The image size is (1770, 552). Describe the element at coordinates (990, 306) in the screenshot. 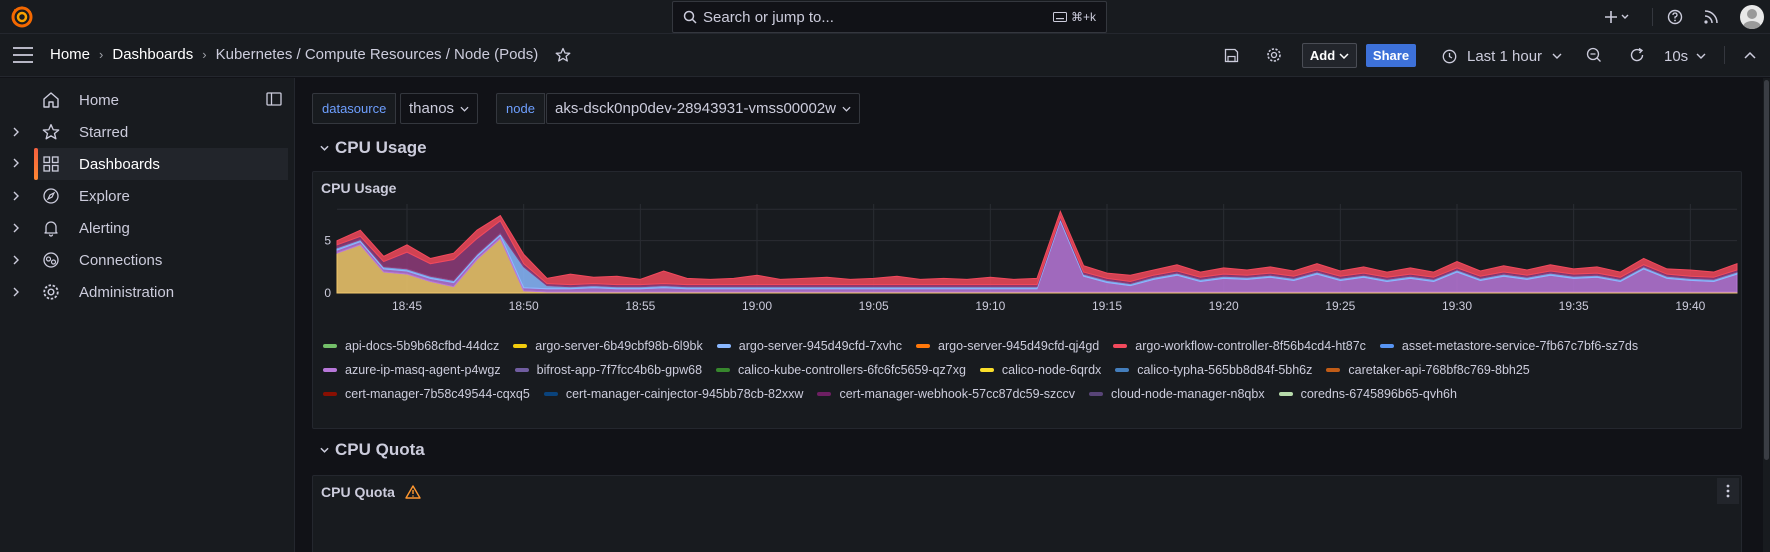

I see `x-tick-label: 19:10` at that location.